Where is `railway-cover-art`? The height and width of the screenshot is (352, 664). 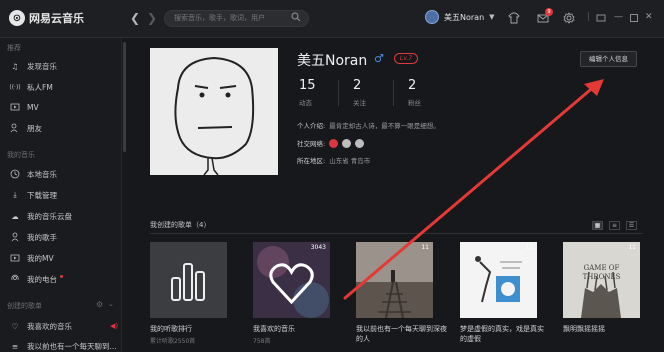 railway-cover-art is located at coordinates (394, 280).